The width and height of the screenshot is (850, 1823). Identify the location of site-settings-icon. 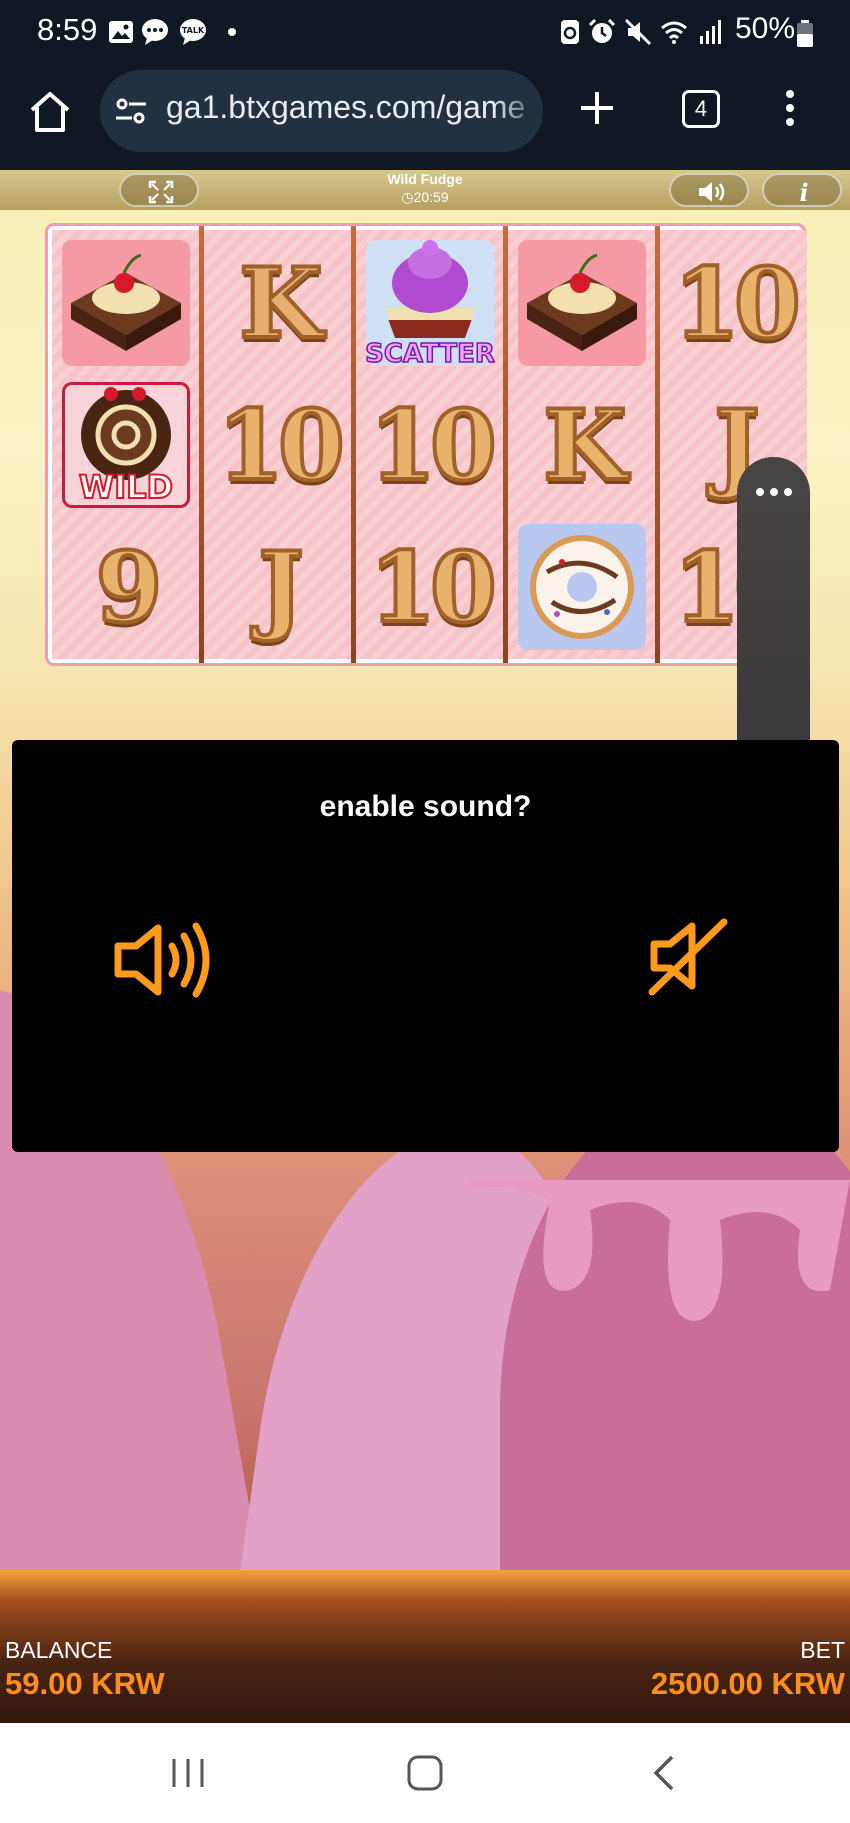
(131, 111).